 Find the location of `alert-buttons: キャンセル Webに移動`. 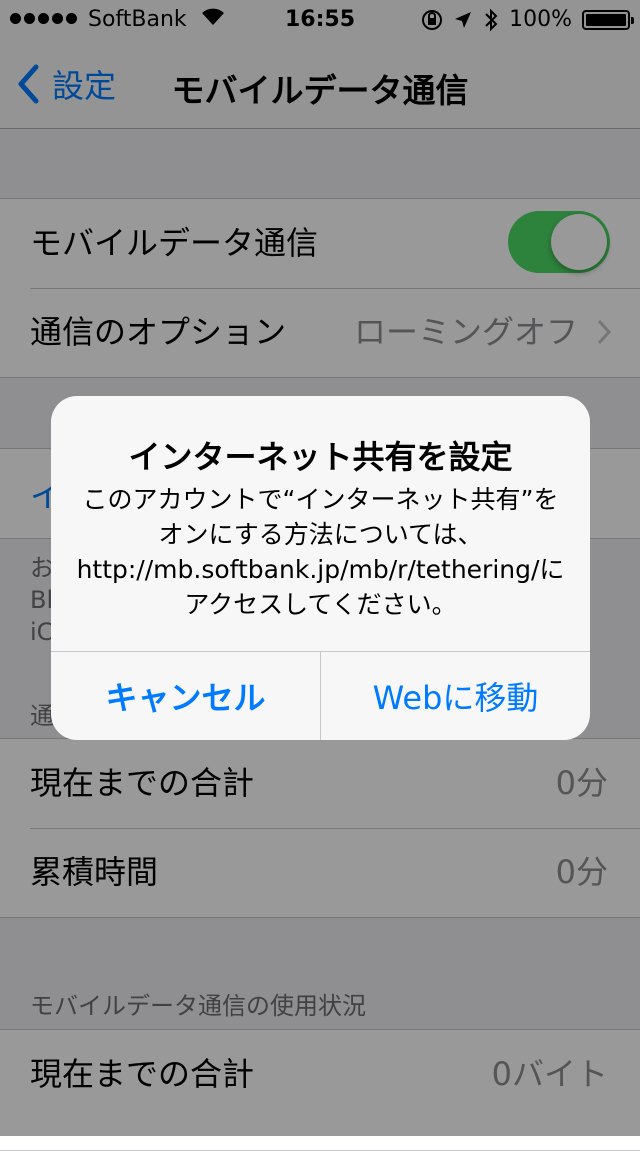

alert-buttons: キャンセル Webに移動 is located at coordinates (320, 695).